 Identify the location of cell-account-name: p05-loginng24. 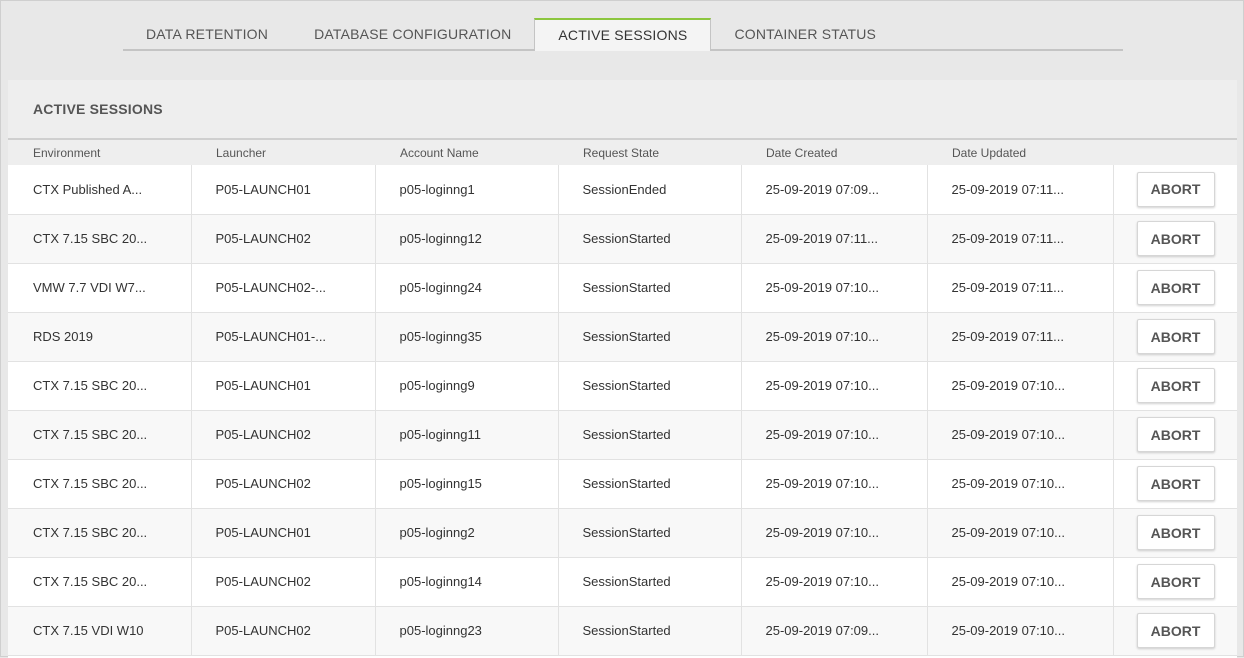
(466, 287).